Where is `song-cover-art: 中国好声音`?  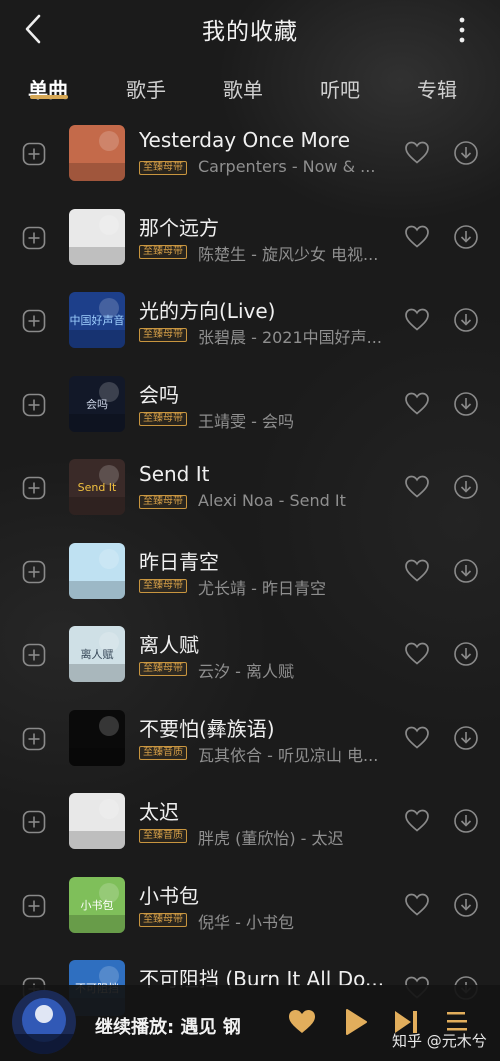
song-cover-art: 中国好声音 is located at coordinates (97, 320).